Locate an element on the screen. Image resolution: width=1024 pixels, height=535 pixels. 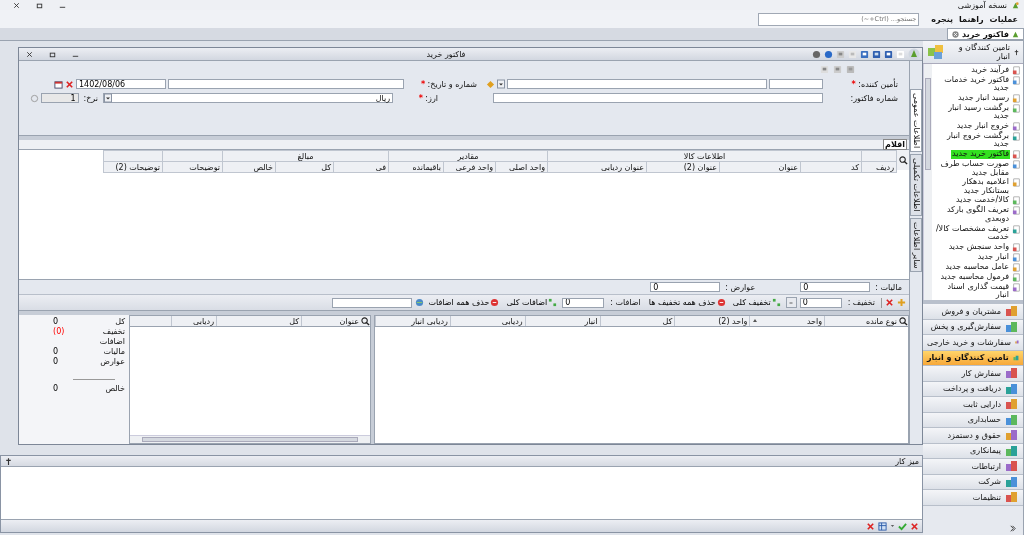
chart-icon is located at coordinates (1012, 435).